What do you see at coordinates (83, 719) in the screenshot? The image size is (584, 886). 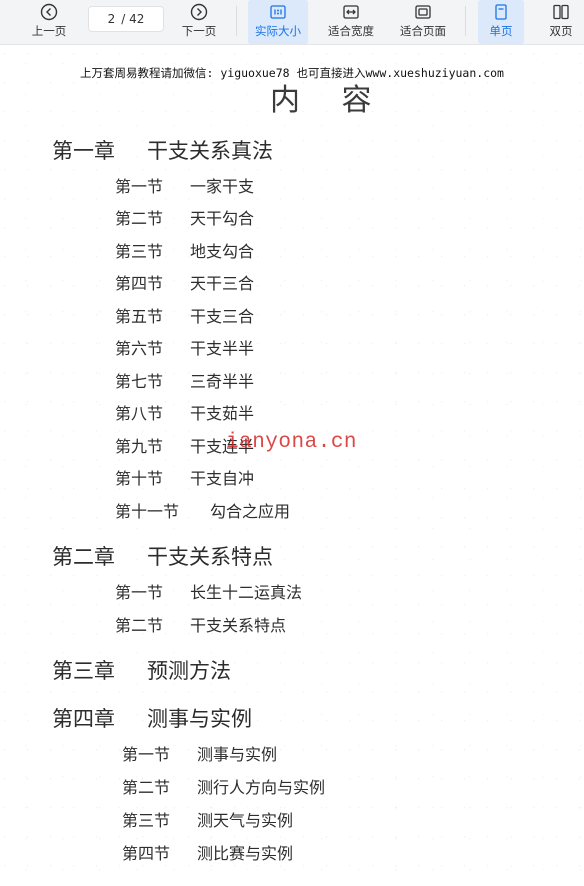 I see `chapter-number: 第四章` at bounding box center [83, 719].